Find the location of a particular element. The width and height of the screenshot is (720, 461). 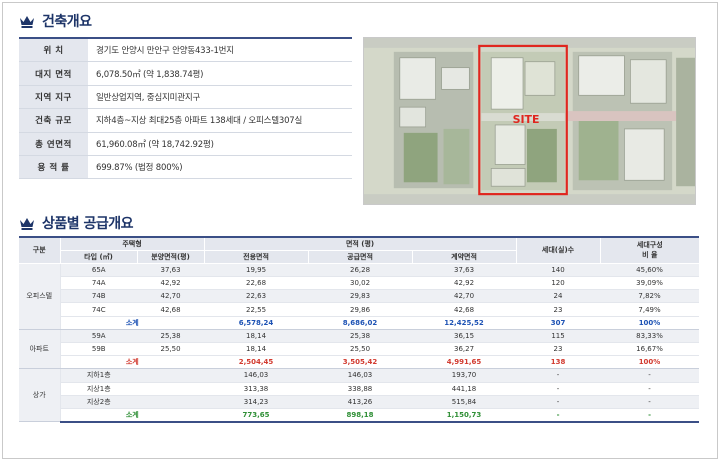

cell-common: 29,83 is located at coordinates (360, 296).